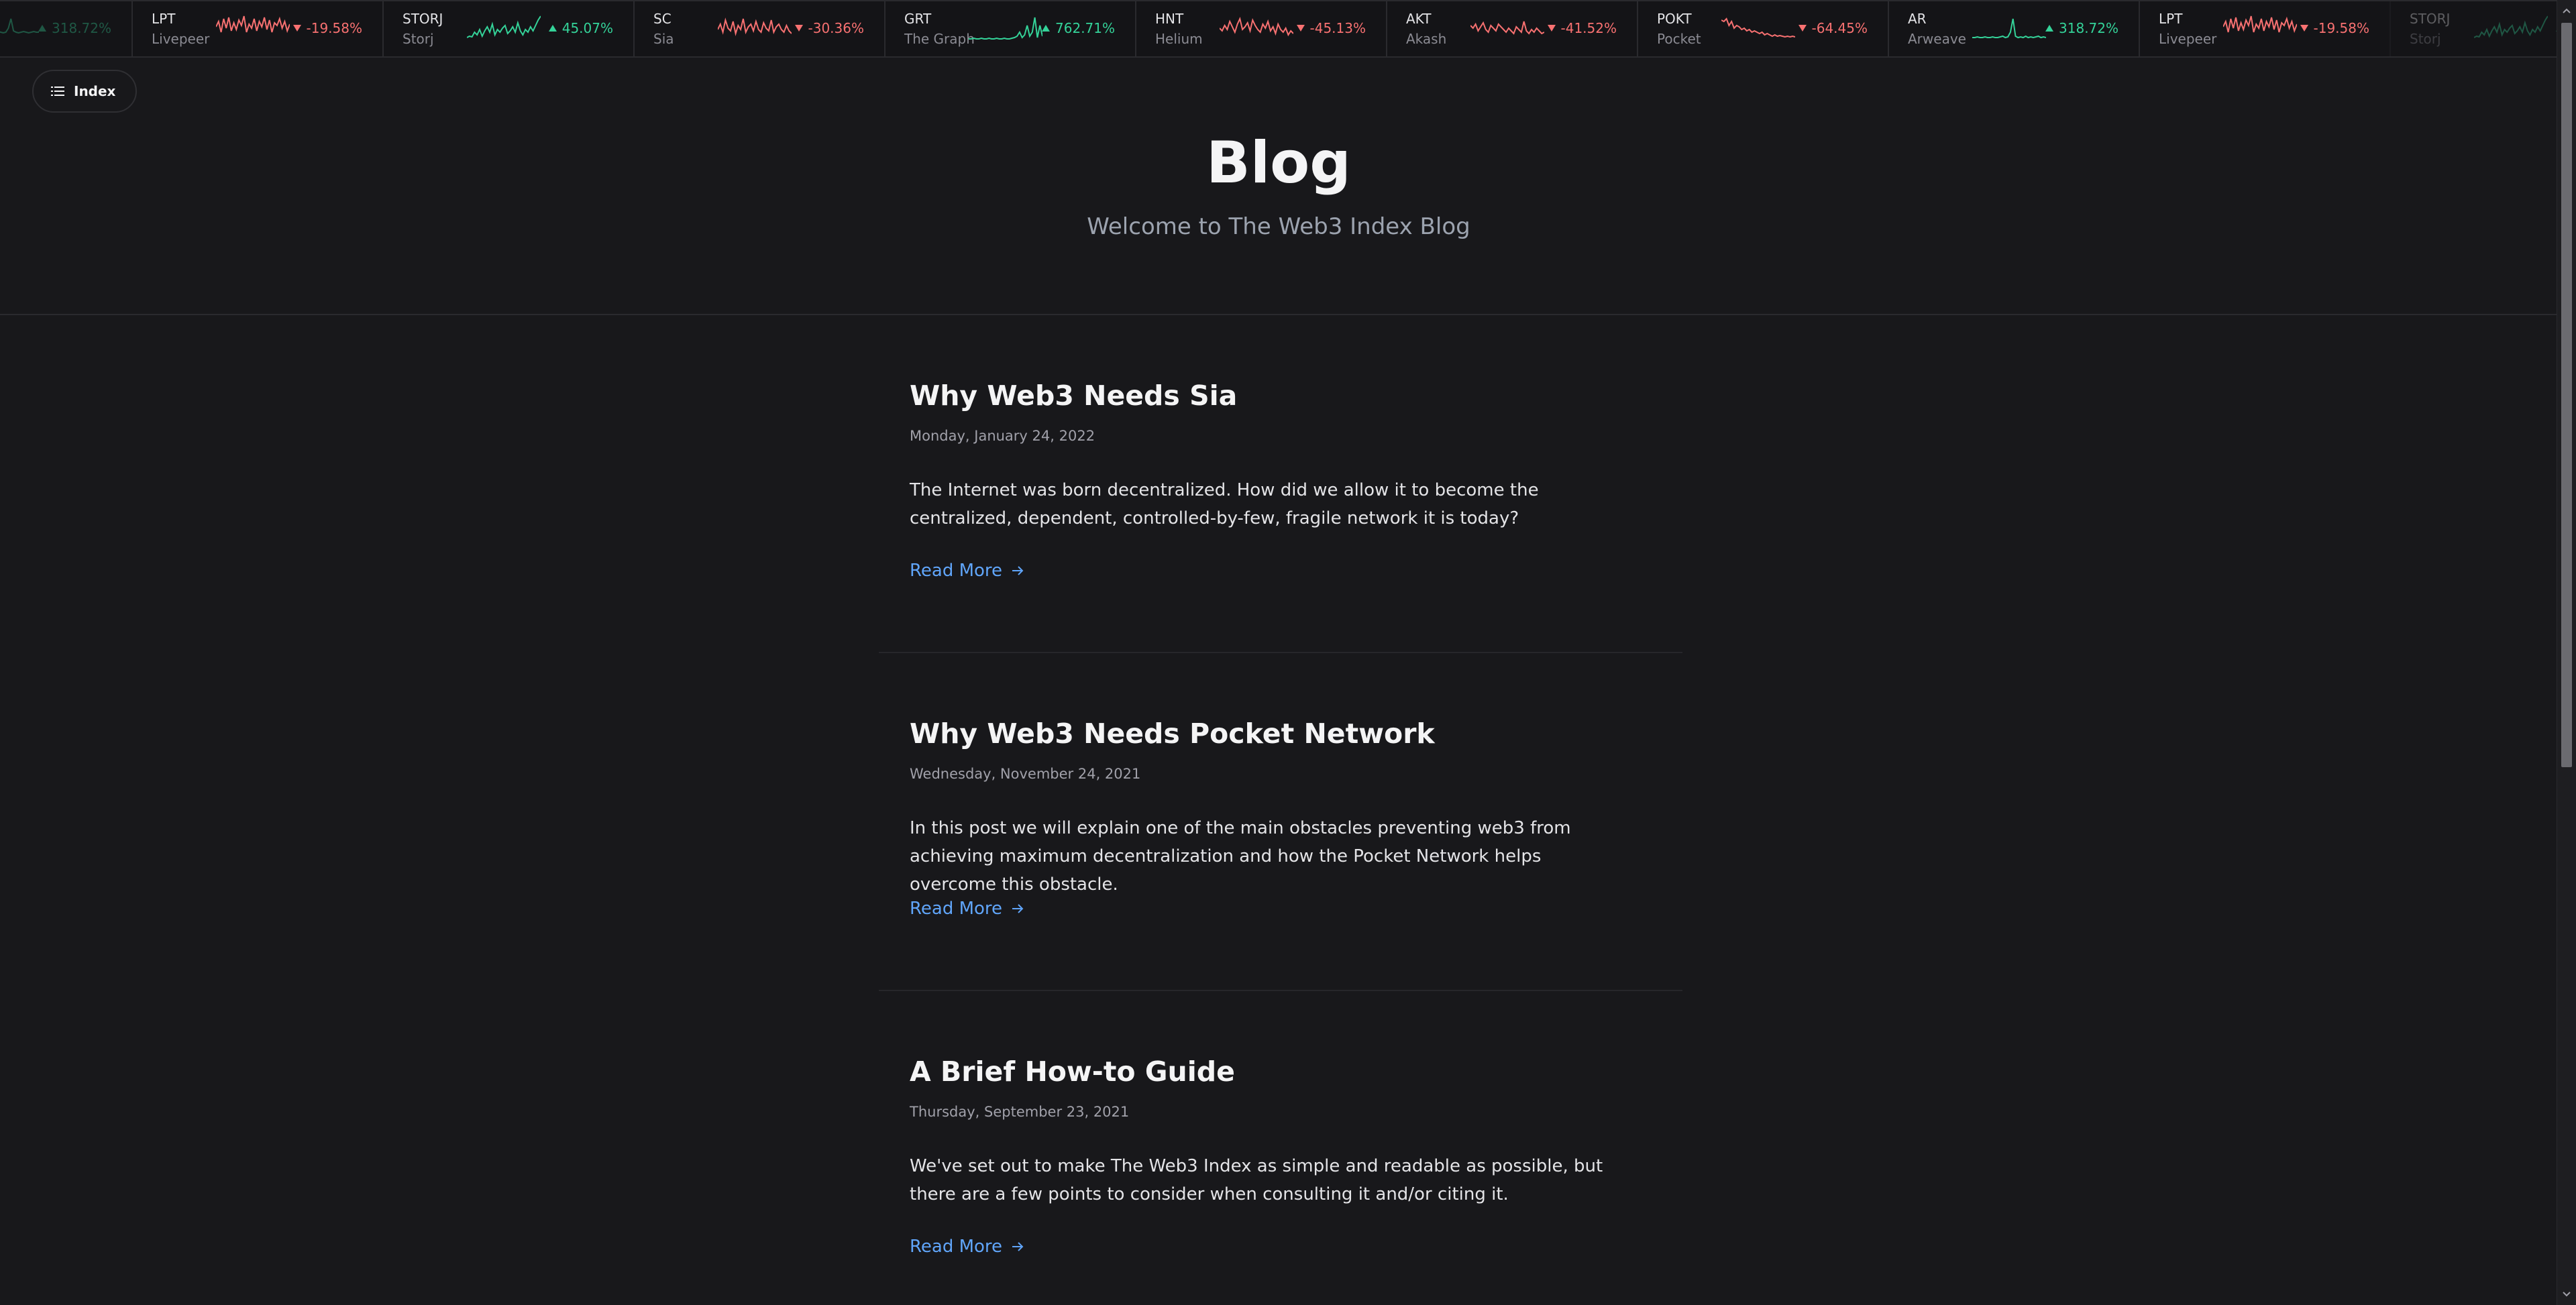 This screenshot has height=1305, width=2576. What do you see at coordinates (939, 39) in the screenshot?
I see `ticker-name: The Graph` at bounding box center [939, 39].